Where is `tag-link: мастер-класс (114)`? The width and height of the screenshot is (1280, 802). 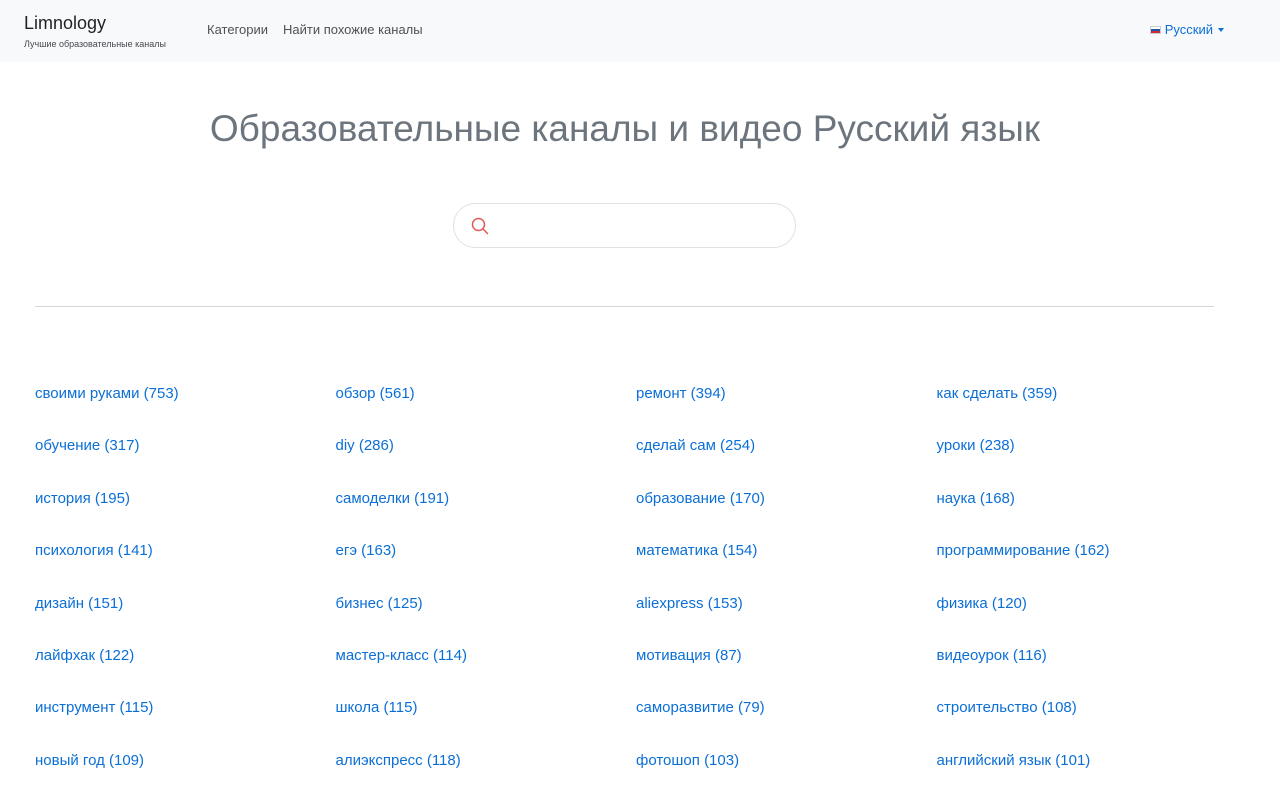
tag-link: мастер-класс (114) is located at coordinates (486, 671).